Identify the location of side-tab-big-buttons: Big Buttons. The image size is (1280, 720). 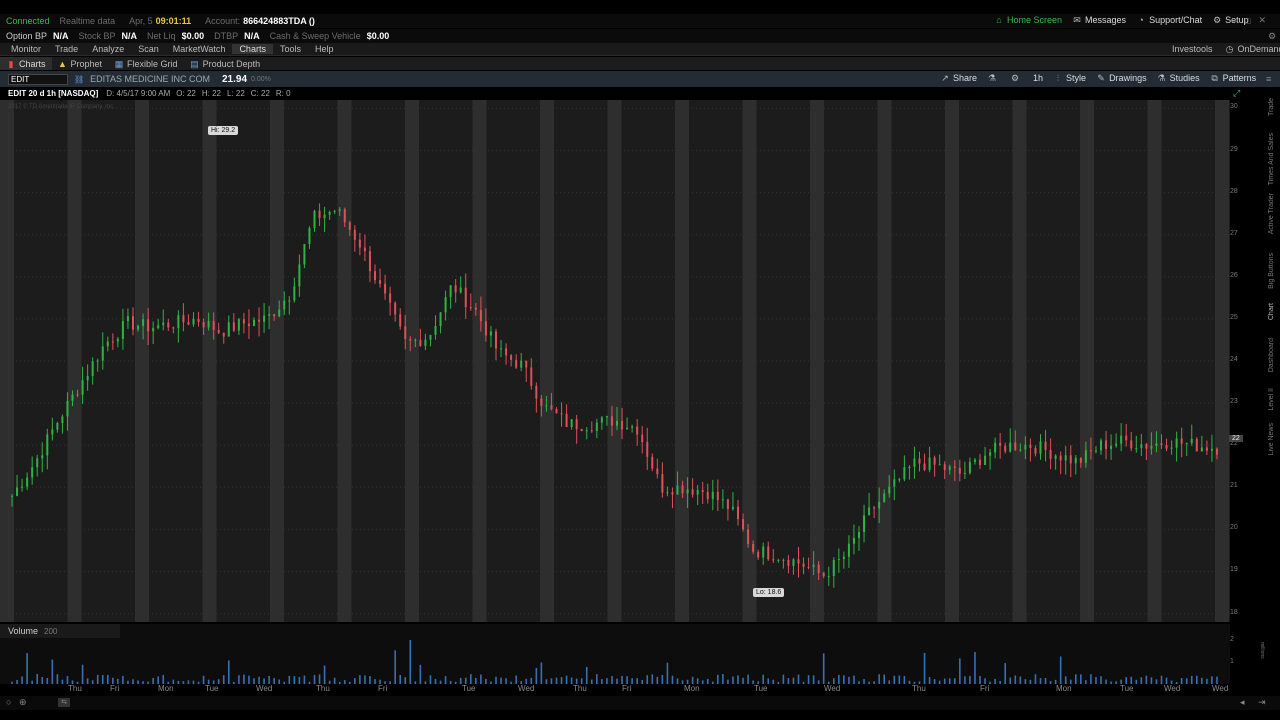
(1271, 271).